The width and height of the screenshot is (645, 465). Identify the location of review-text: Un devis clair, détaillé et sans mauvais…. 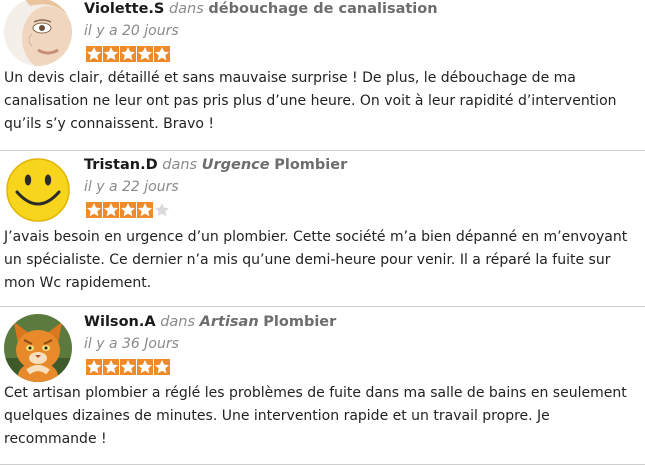
(310, 101).